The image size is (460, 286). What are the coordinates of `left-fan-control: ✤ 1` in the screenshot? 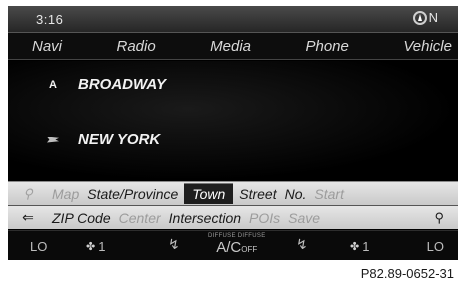 It's located at (95, 246).